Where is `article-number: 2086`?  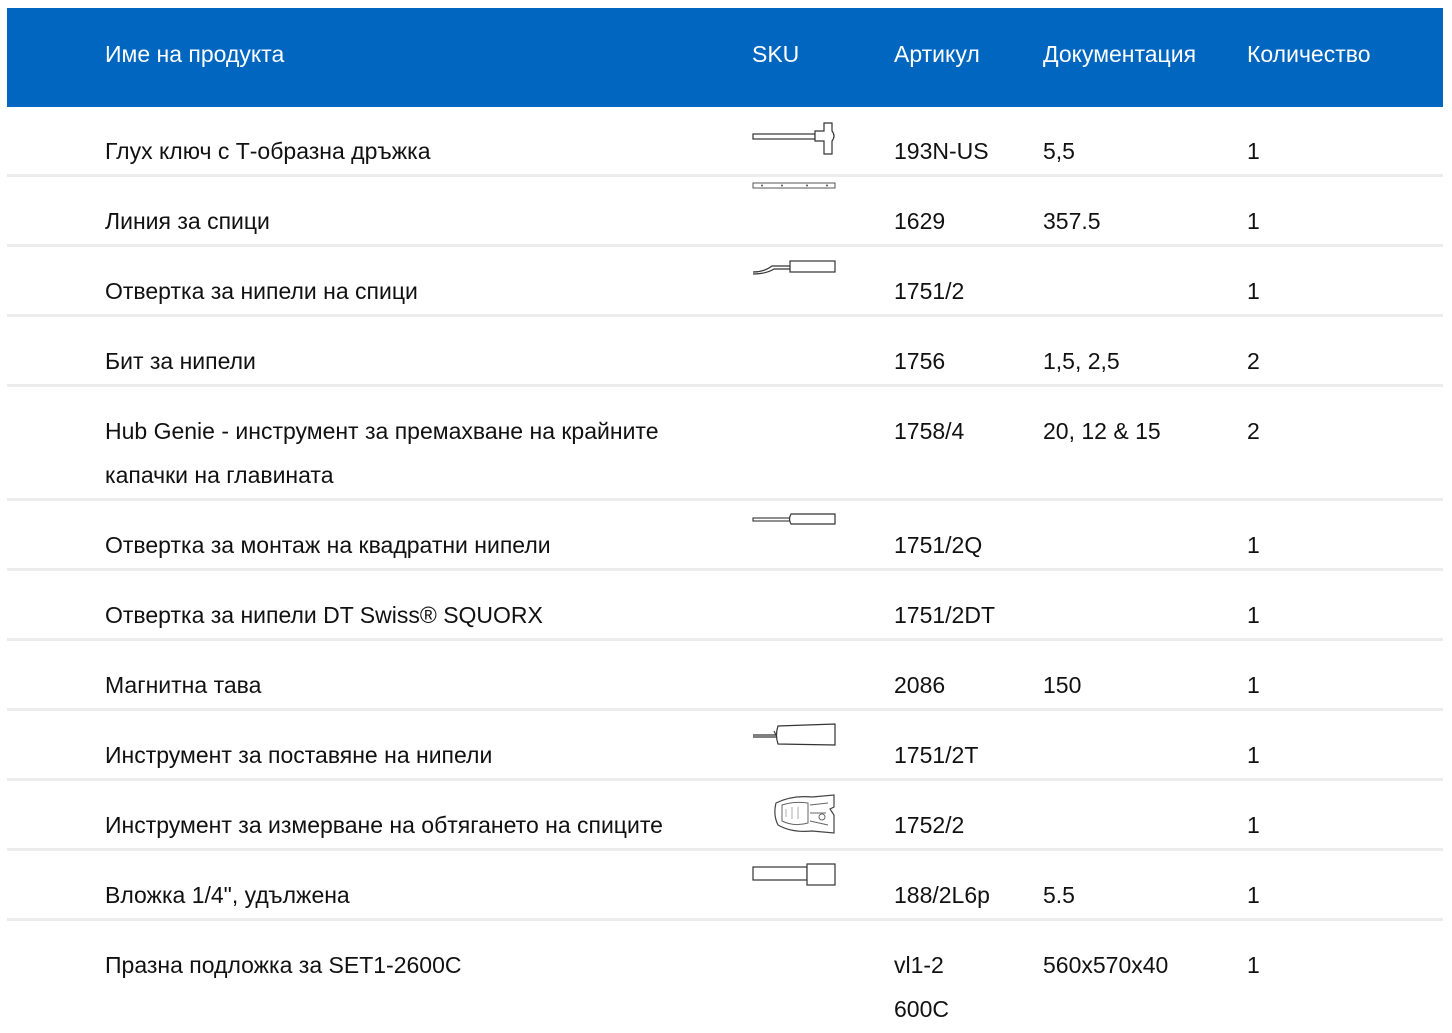
article-number: 2086 is located at coordinates (920, 685).